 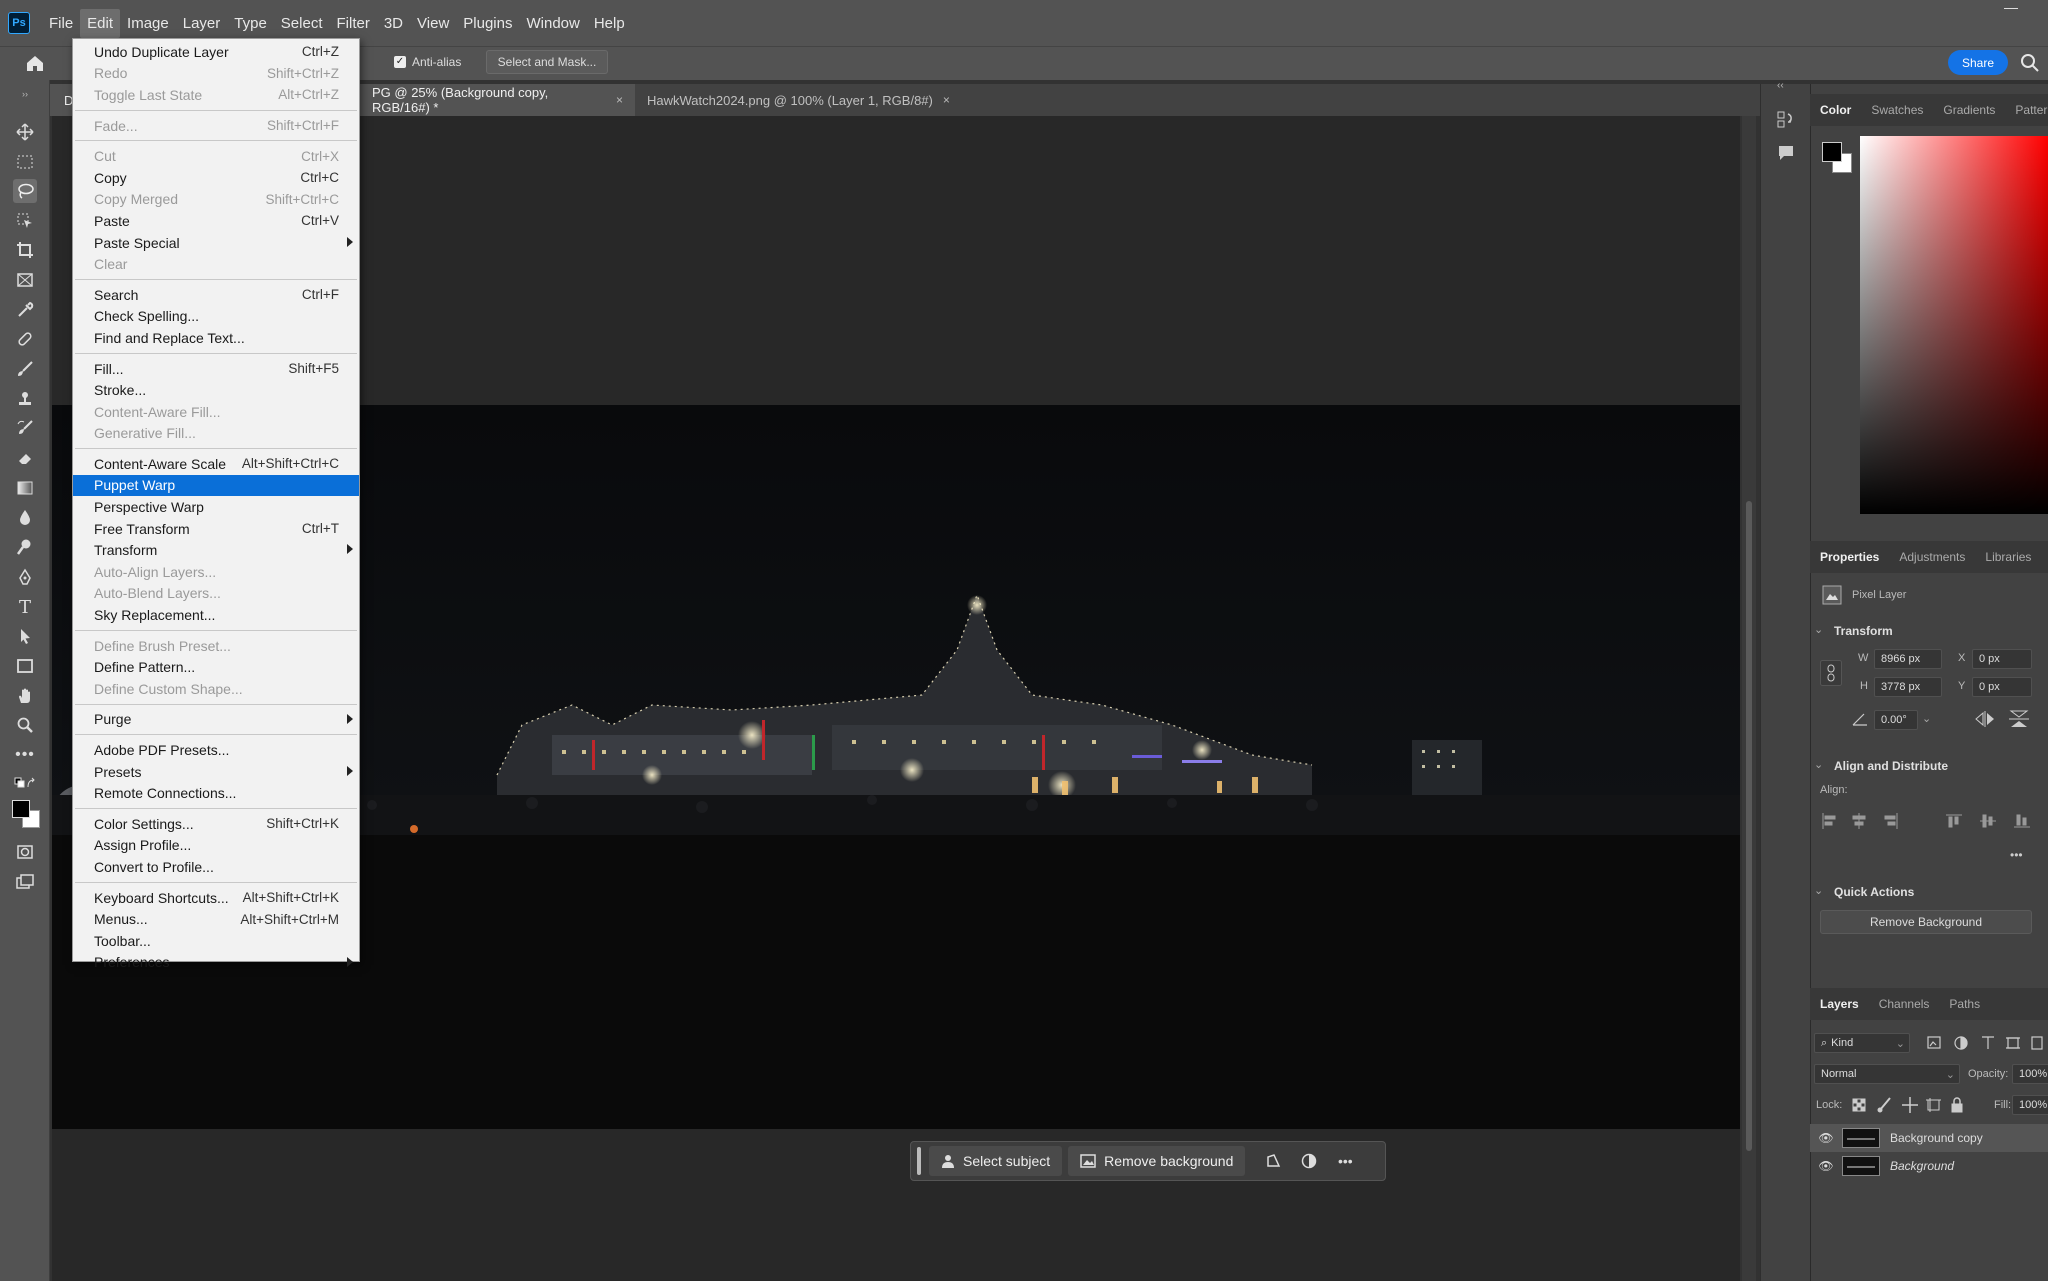 What do you see at coordinates (1780, 85) in the screenshot?
I see `collapse-panels-icon: ‹‹` at bounding box center [1780, 85].